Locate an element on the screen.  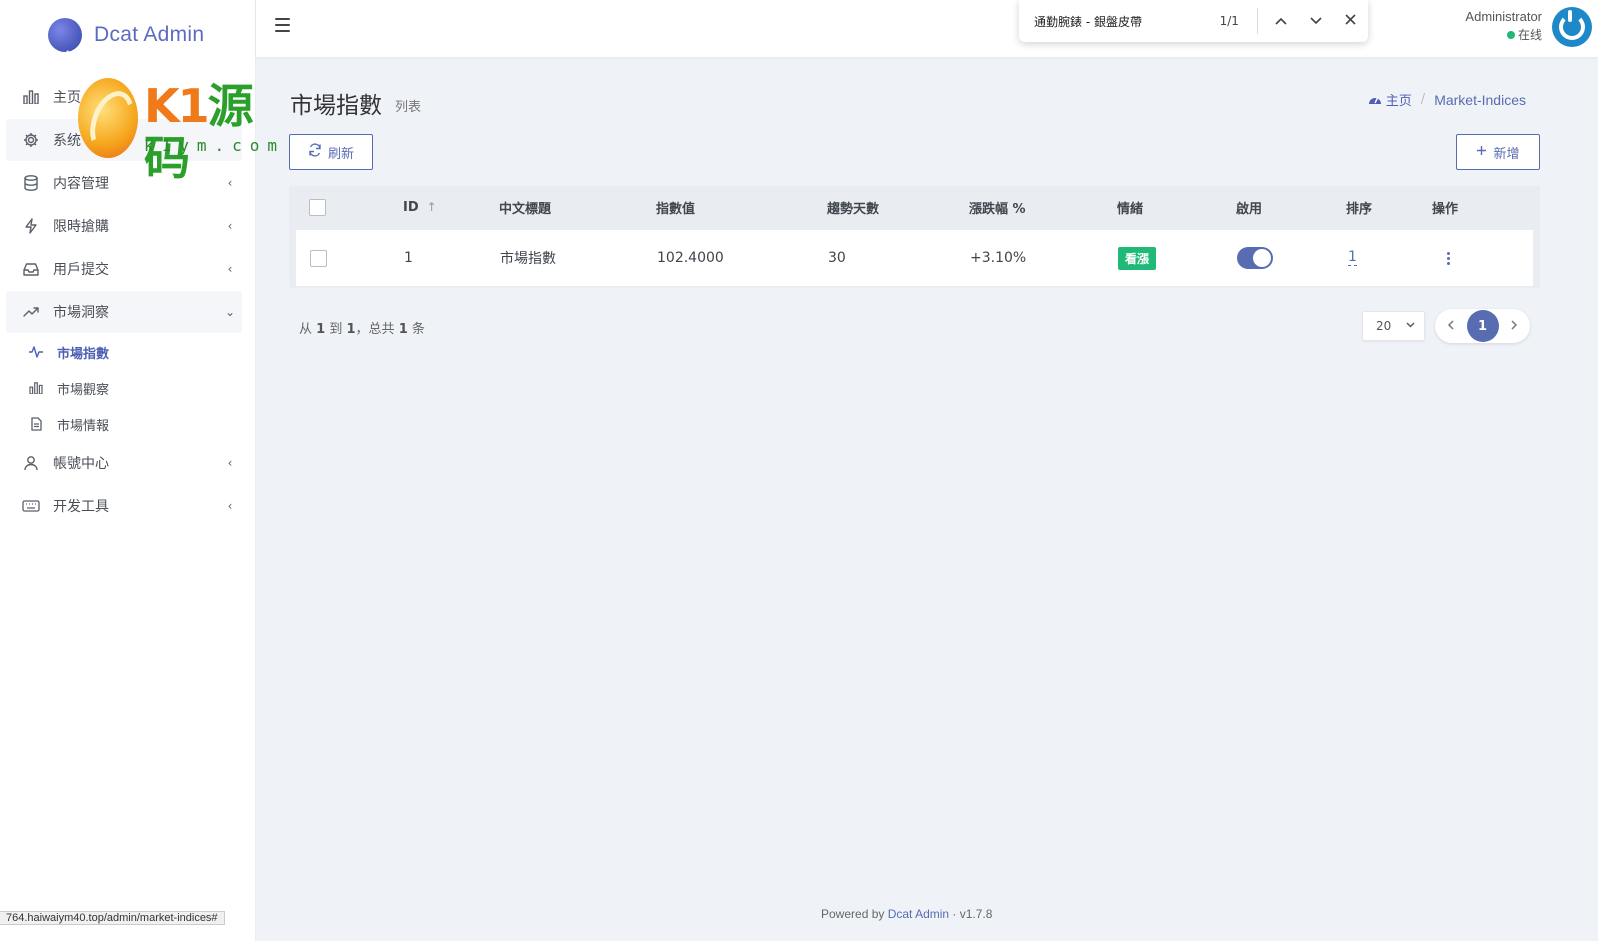
chevron-up-icon is located at coordinates (1281, 21).